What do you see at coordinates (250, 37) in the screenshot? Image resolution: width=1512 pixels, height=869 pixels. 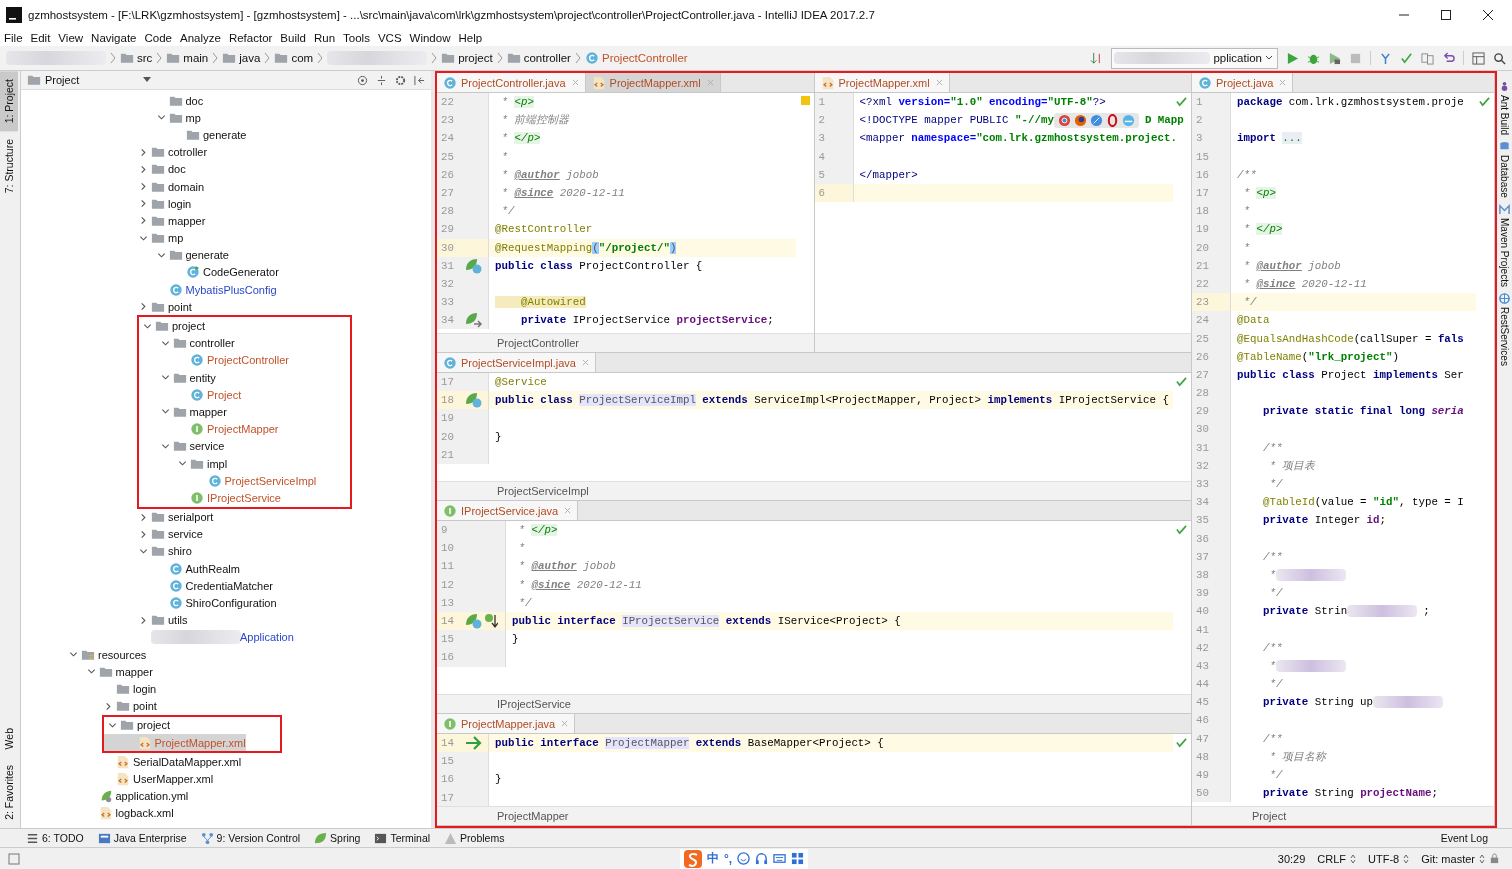 I see `menu-item: Refactor` at bounding box center [250, 37].